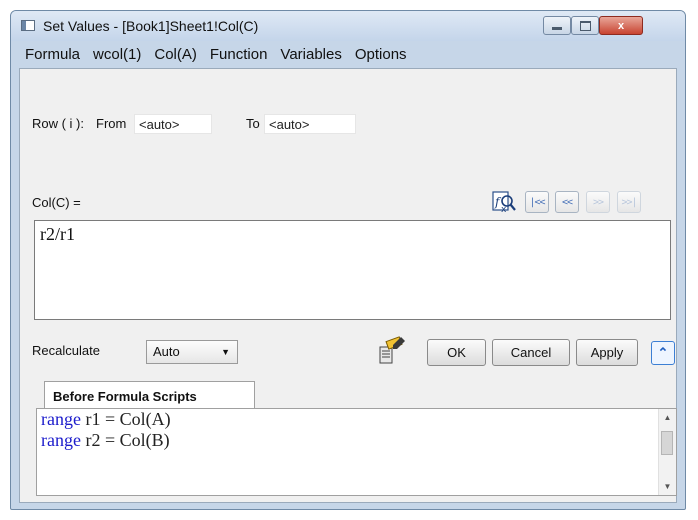 Image resolution: width=698 pixels, height=520 pixels. I want to click on apply-button: Apply, so click(607, 352).